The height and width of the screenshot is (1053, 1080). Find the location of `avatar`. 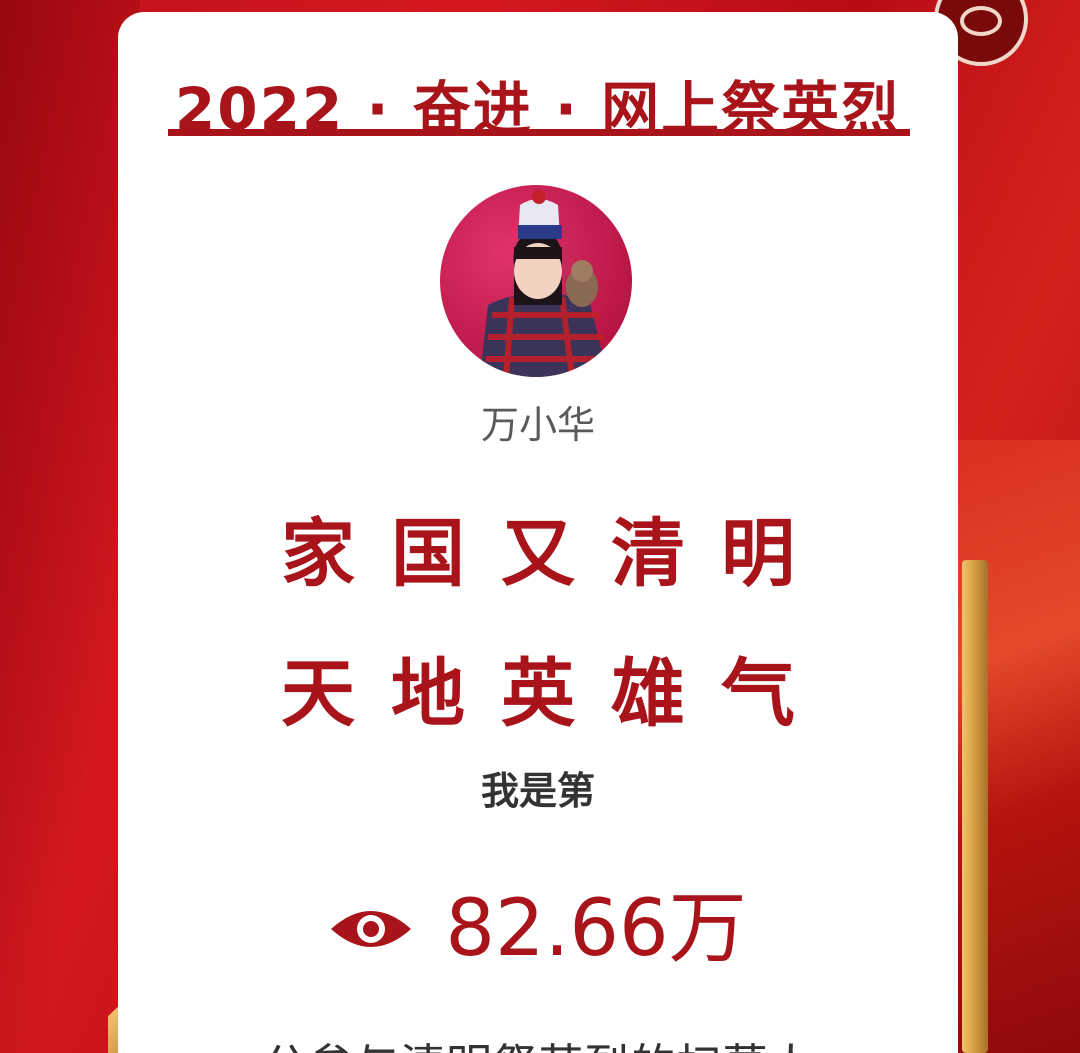

avatar is located at coordinates (536, 281).